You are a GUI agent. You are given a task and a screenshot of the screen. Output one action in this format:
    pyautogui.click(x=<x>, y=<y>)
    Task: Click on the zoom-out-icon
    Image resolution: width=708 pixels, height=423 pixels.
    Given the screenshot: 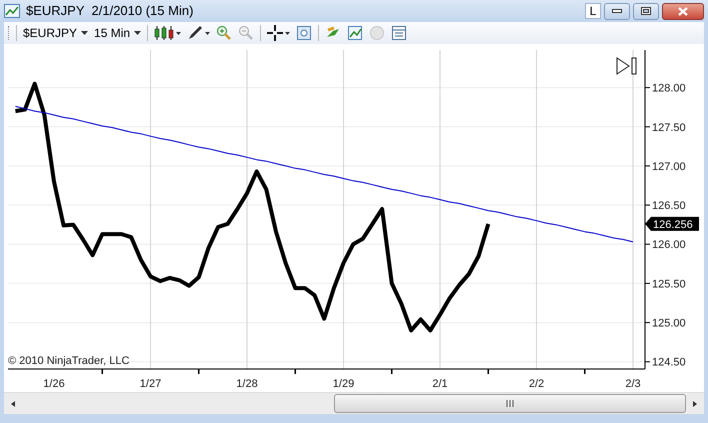 What is the action you would take?
    pyautogui.click(x=246, y=33)
    